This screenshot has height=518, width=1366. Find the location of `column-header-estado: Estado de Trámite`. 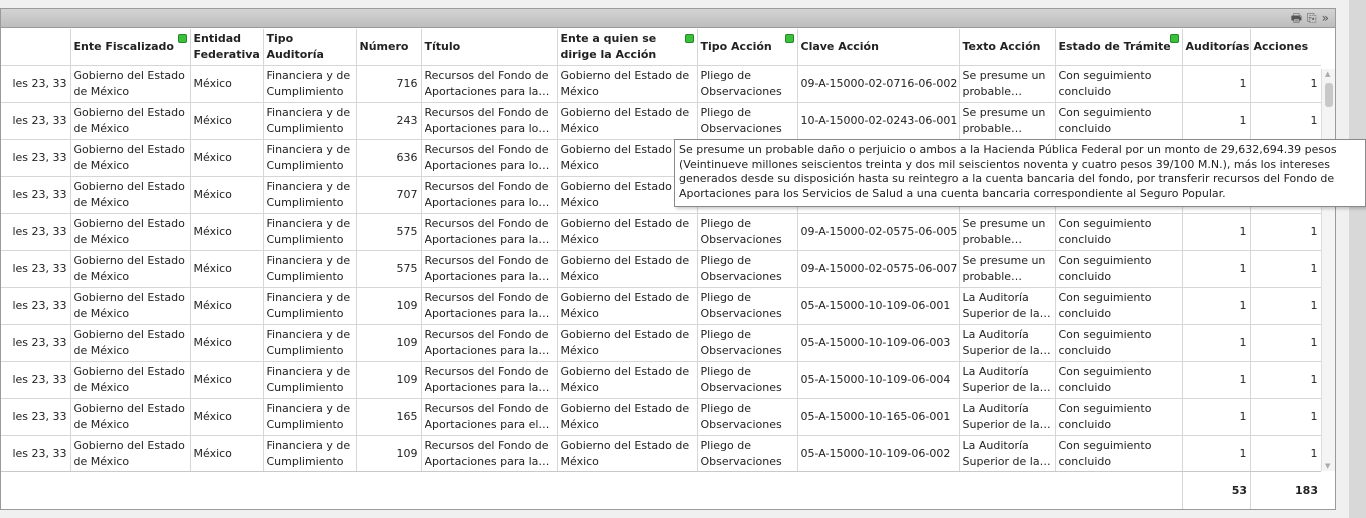

column-header-estado: Estado de Trámite is located at coordinates (1119, 47).